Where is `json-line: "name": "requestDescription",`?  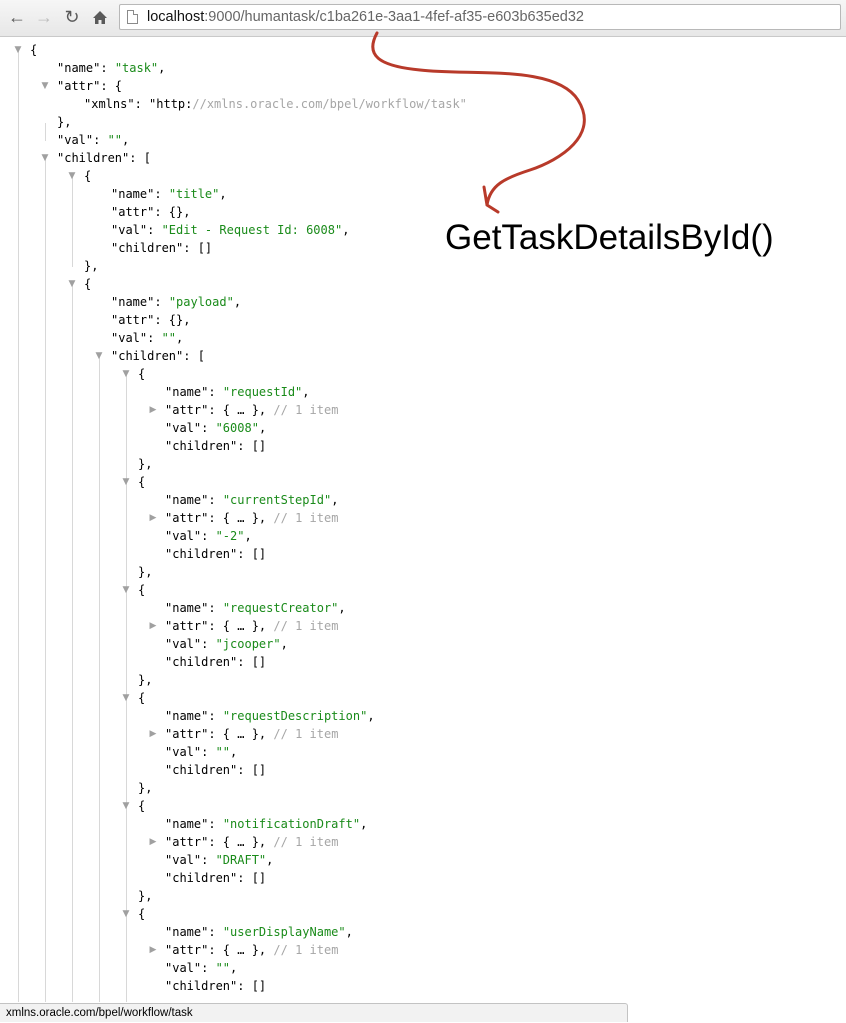
json-line: "name": "requestDescription", is located at coordinates (270, 716).